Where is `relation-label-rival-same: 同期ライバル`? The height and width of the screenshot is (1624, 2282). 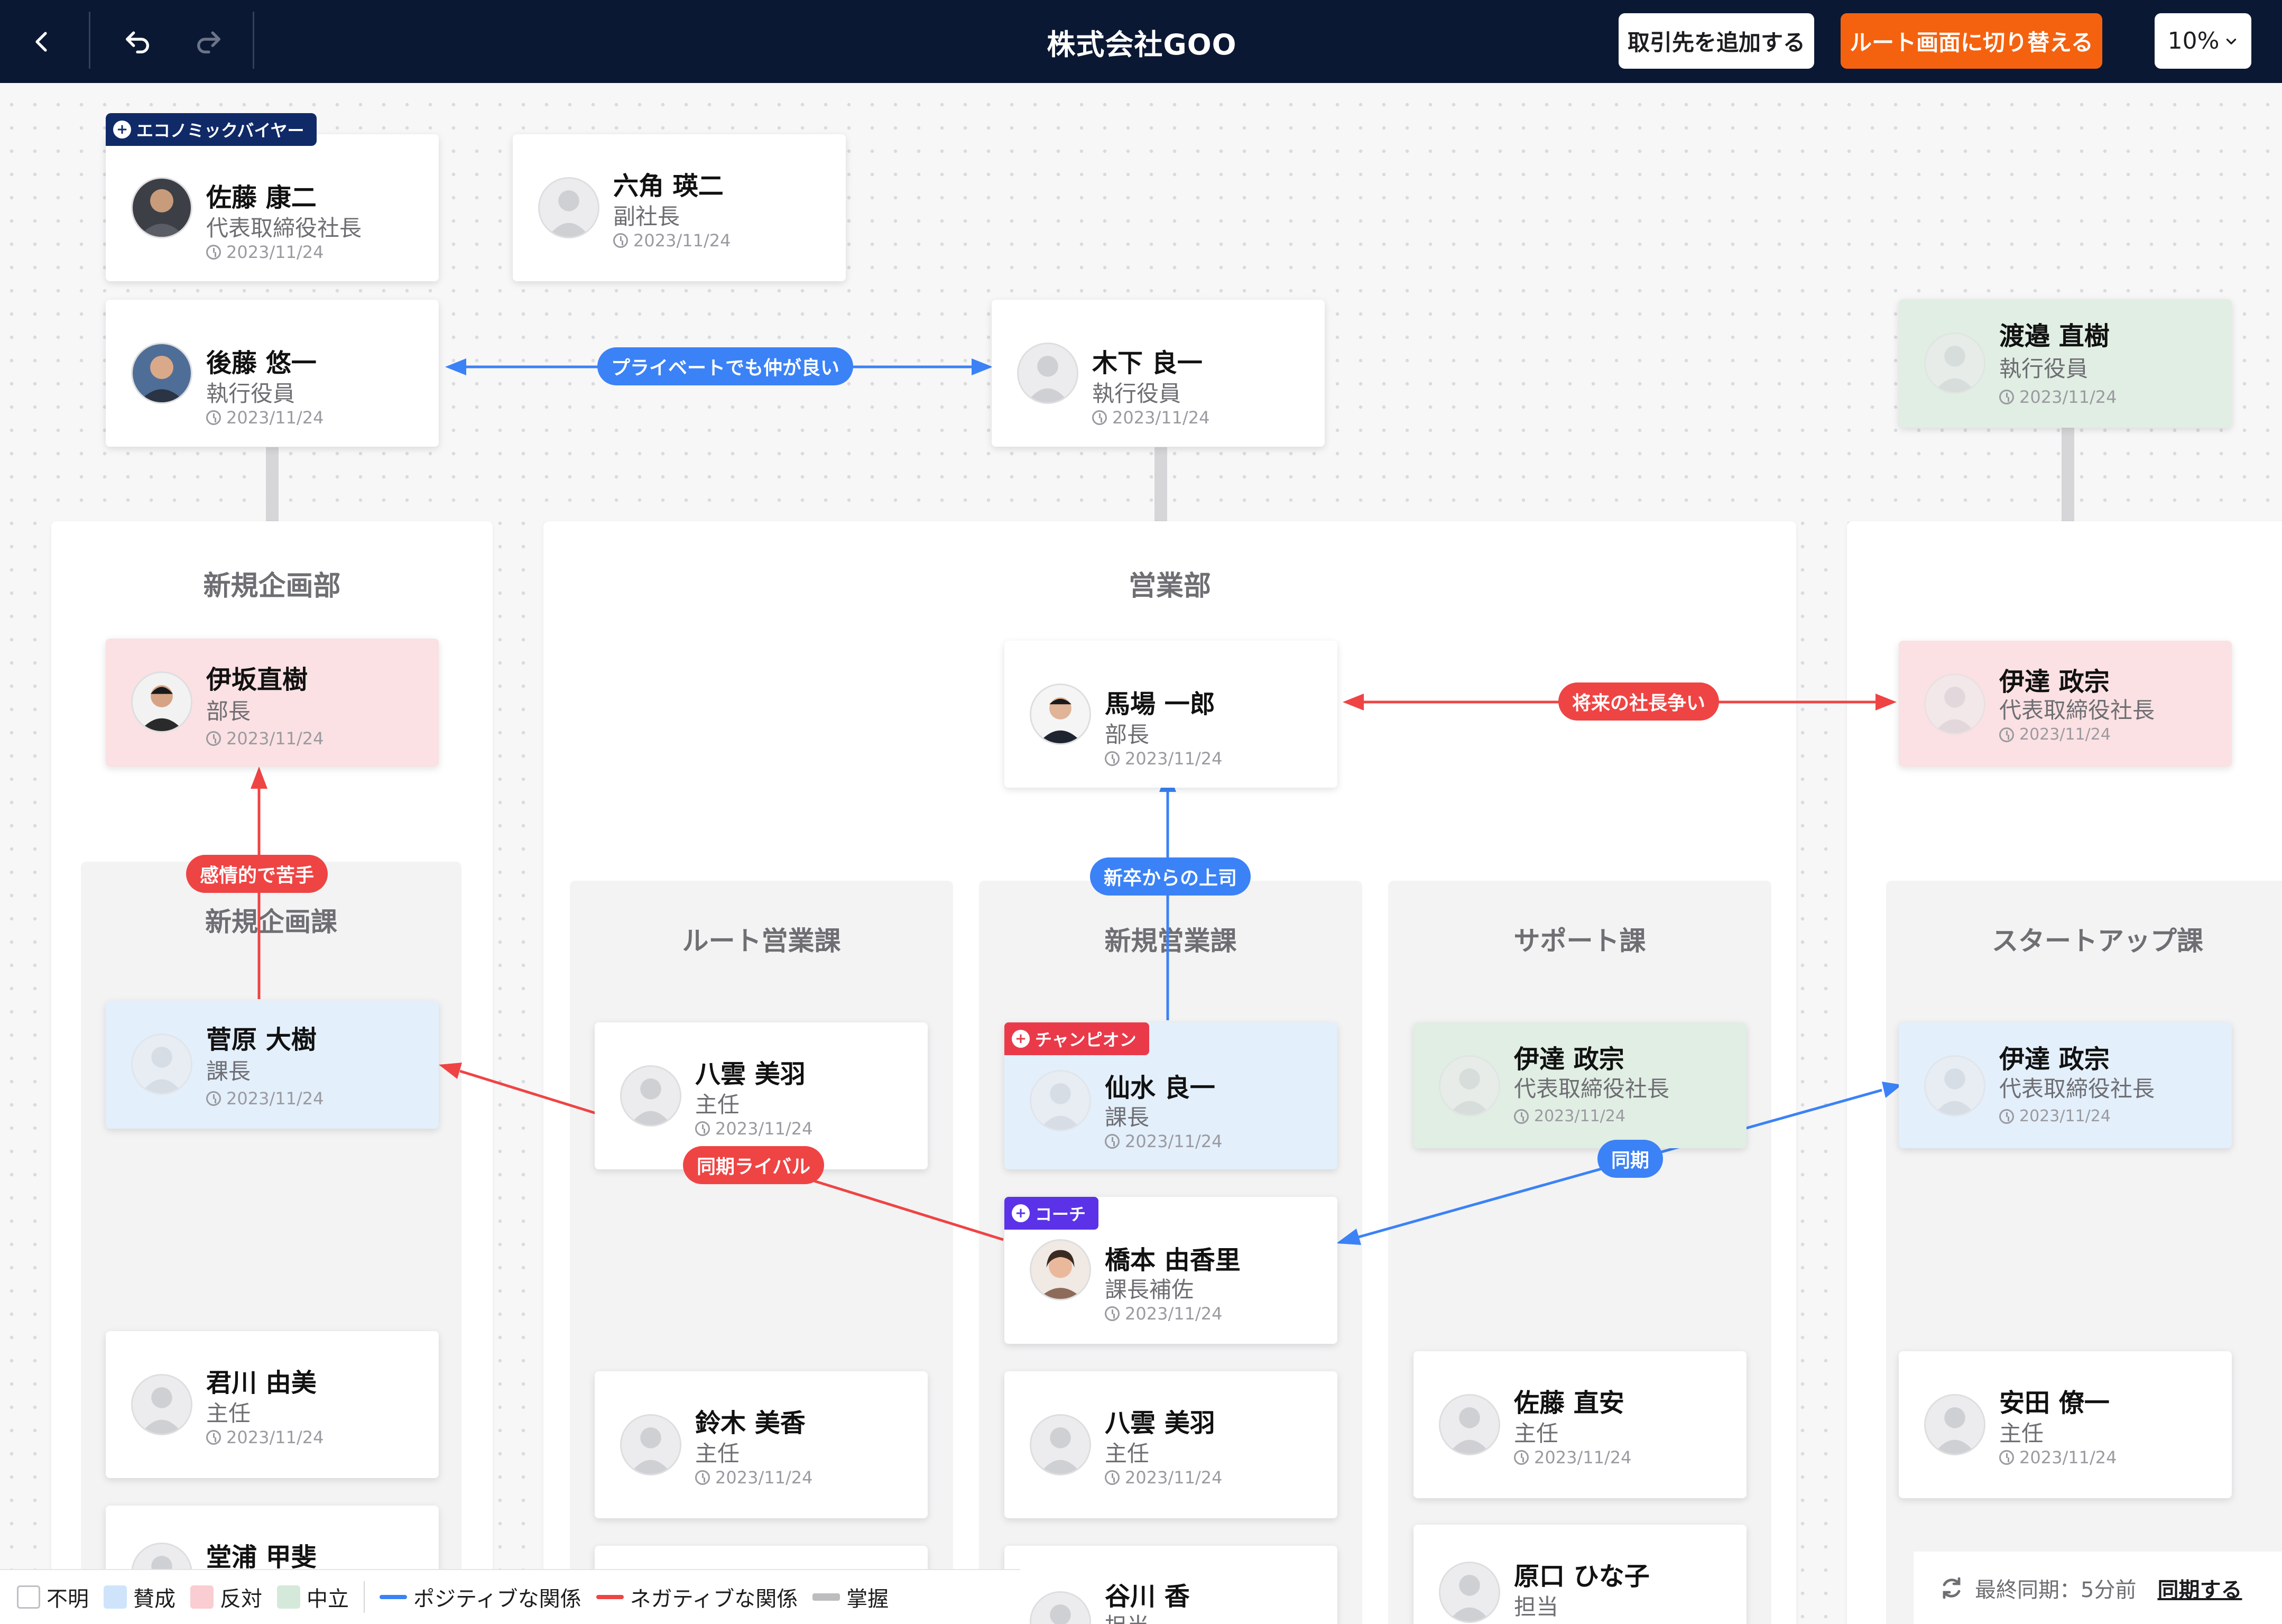 relation-label-rival-same: 同期ライバル is located at coordinates (754, 1165).